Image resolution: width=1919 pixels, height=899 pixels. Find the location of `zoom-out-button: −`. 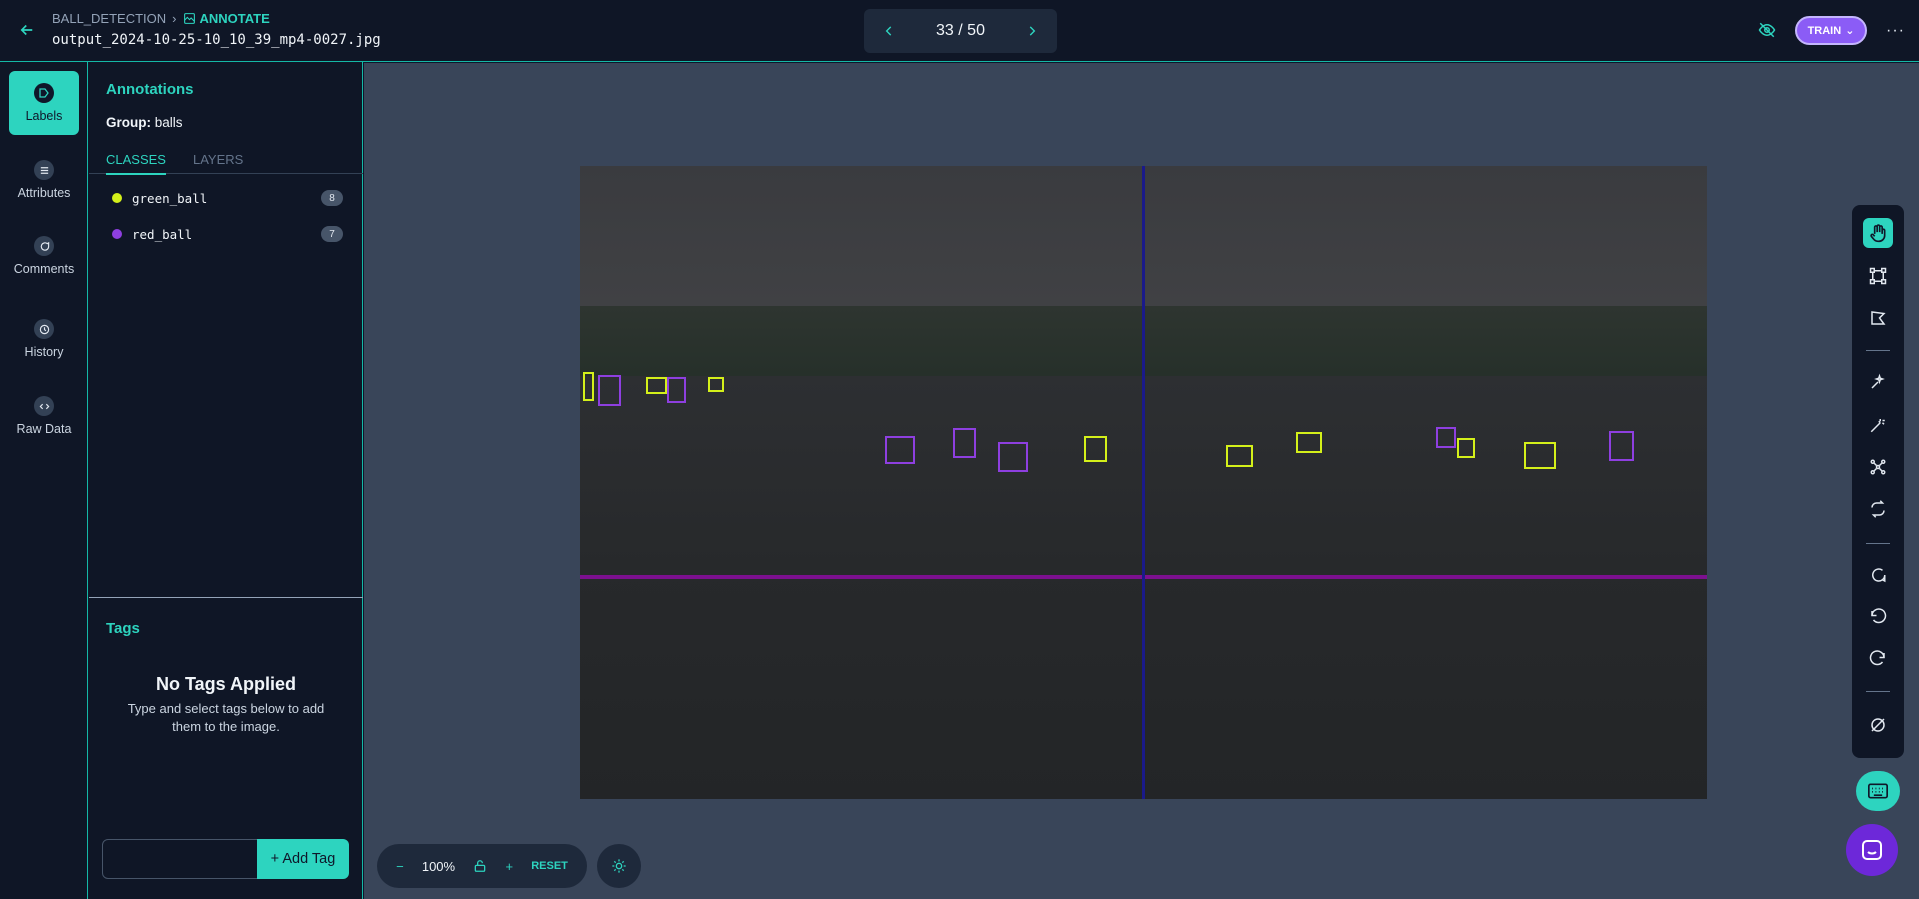

zoom-out-button: − is located at coordinates (400, 866).